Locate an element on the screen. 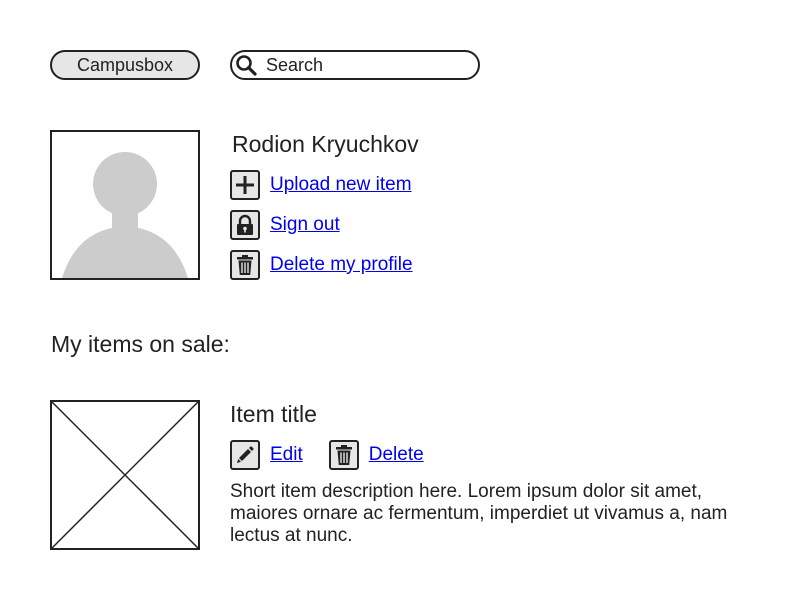 This screenshot has height=600, width=800. edit-item-link: Edit is located at coordinates (286, 455).